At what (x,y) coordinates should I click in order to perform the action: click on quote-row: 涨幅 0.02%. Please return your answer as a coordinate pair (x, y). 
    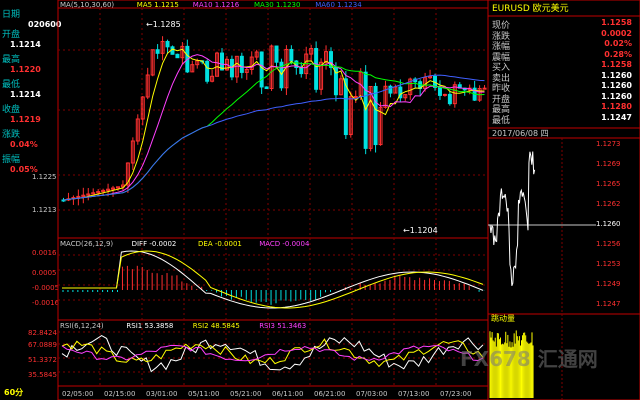
    Looking at the image, I should click on (564, 45).